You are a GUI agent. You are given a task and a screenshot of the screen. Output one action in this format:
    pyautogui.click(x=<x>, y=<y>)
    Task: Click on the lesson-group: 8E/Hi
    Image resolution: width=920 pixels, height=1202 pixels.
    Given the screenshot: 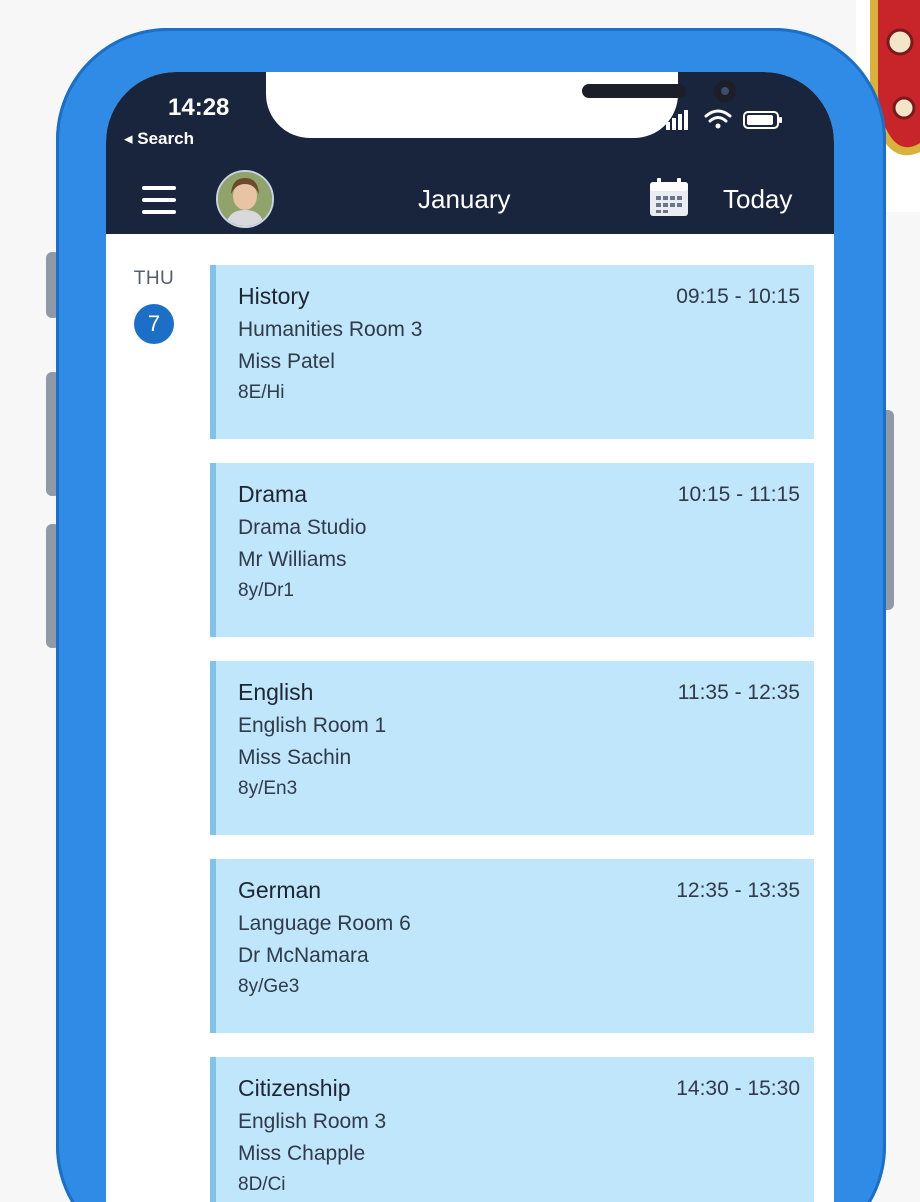 What is the action you would take?
    pyautogui.click(x=261, y=392)
    